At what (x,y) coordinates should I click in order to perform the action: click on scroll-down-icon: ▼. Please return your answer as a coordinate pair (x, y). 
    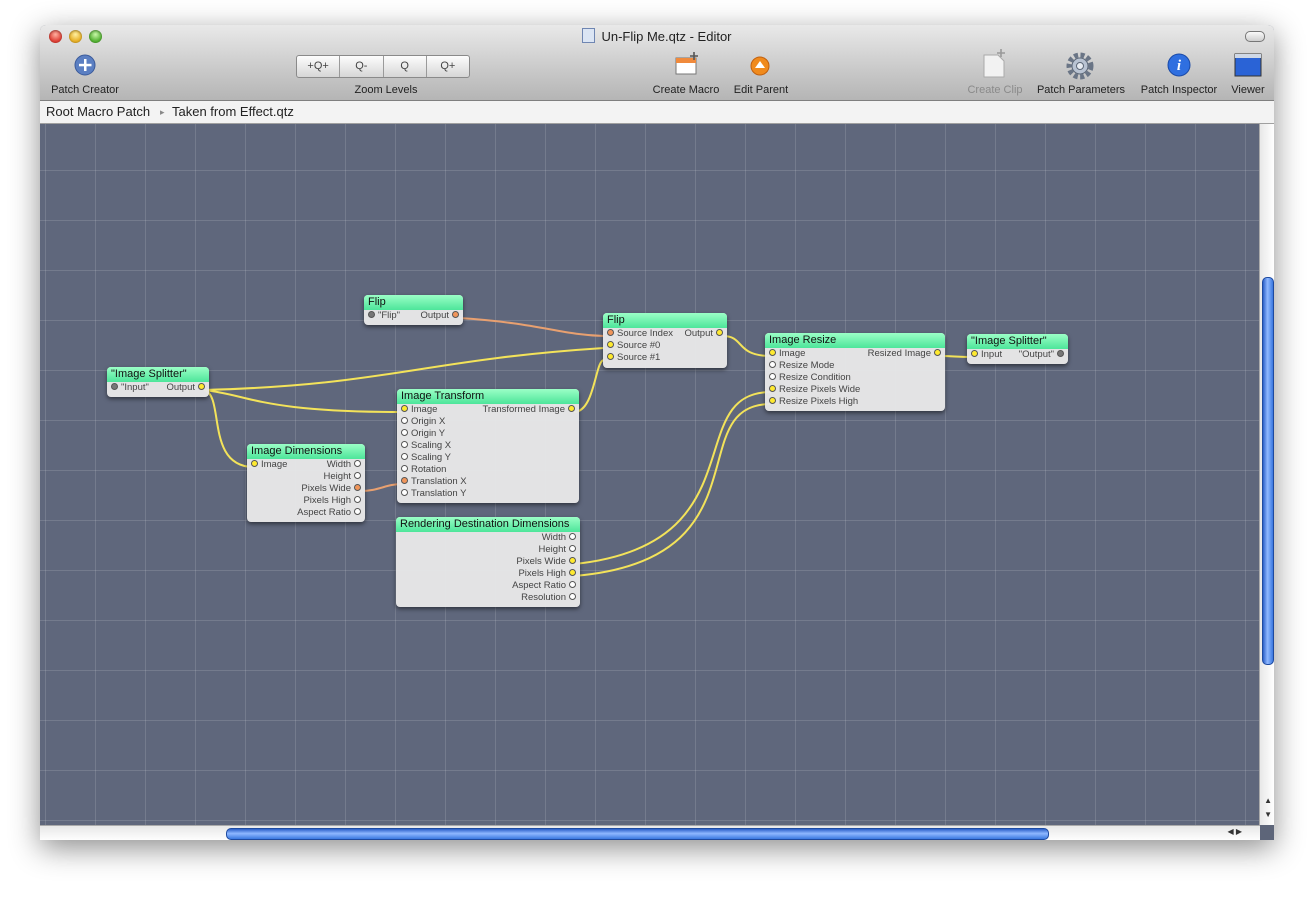
    Looking at the image, I should click on (1268, 814).